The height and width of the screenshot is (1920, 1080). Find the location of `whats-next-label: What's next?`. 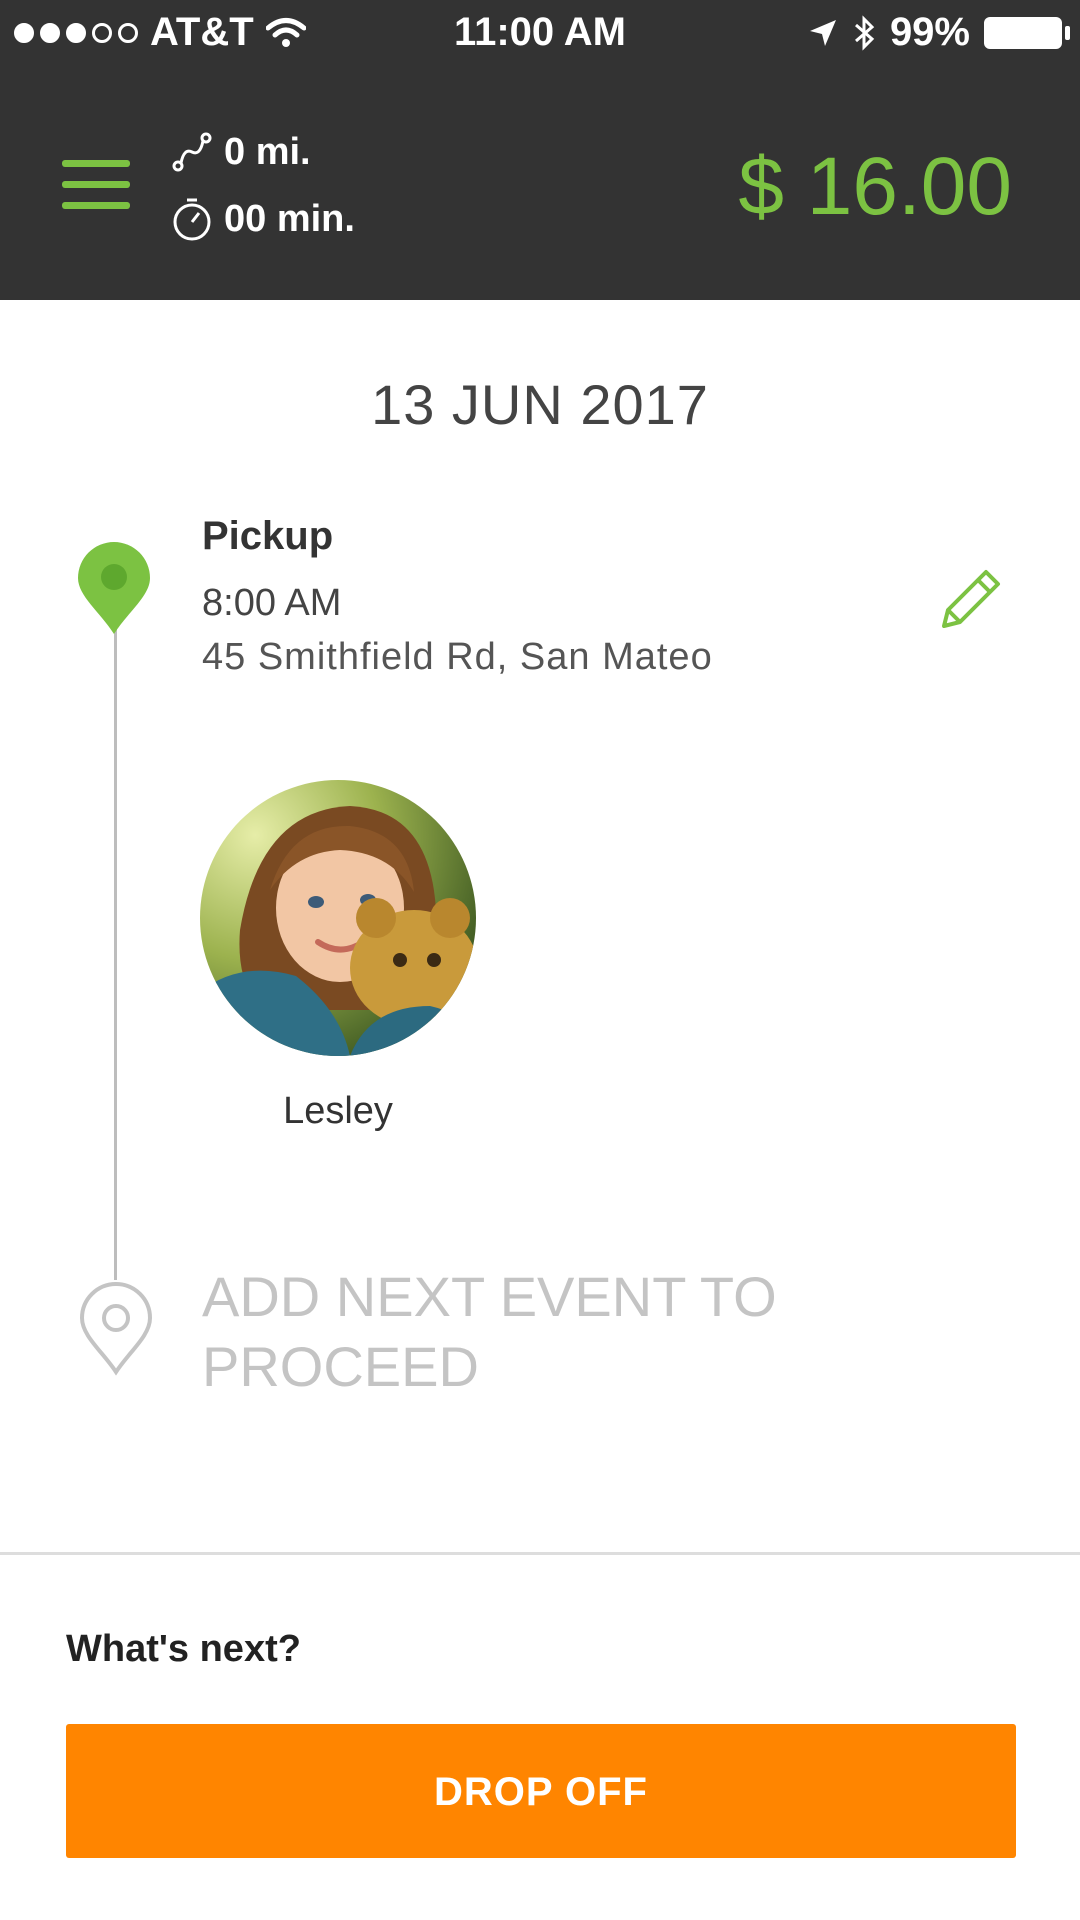

whats-next-label: What's next? is located at coordinates (183, 1649).